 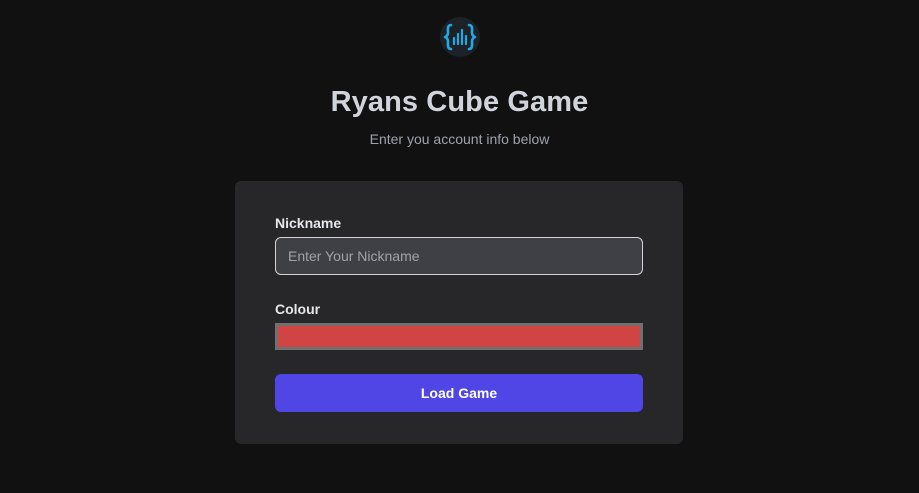 I want to click on colour-swatch, so click(x=459, y=336).